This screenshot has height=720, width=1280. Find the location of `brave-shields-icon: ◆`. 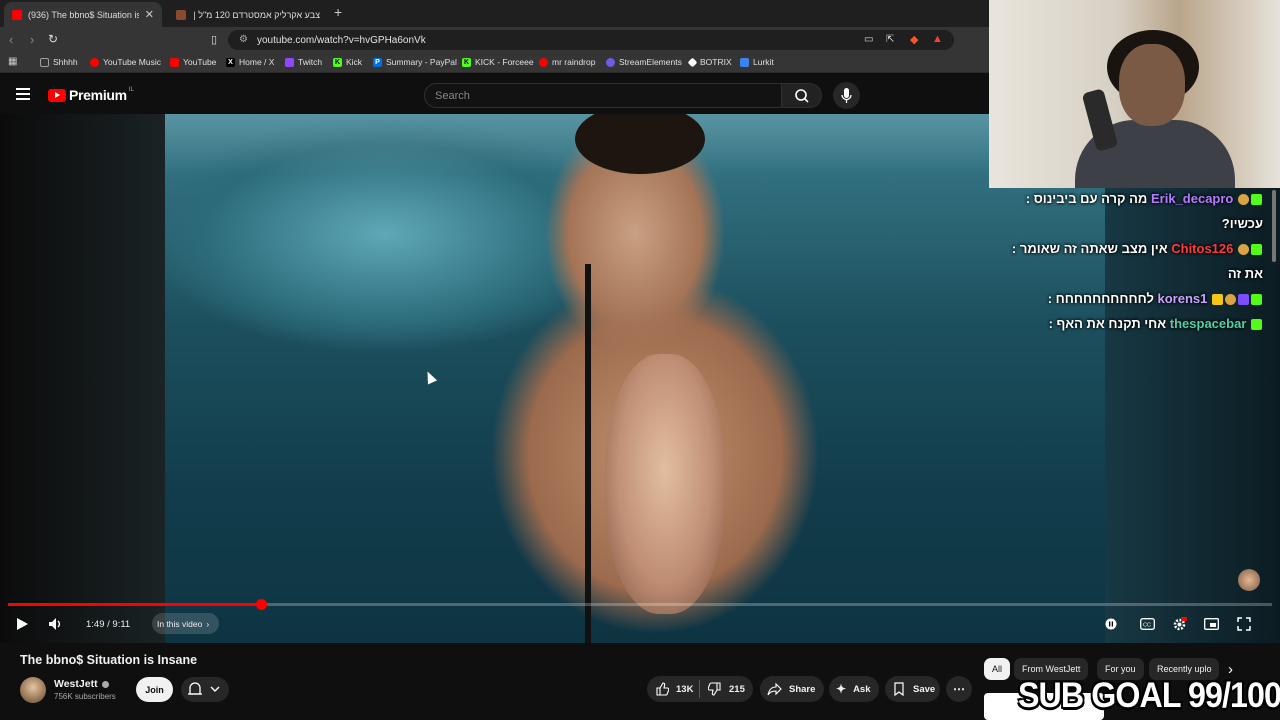

brave-shields-icon: ◆ is located at coordinates (914, 39).